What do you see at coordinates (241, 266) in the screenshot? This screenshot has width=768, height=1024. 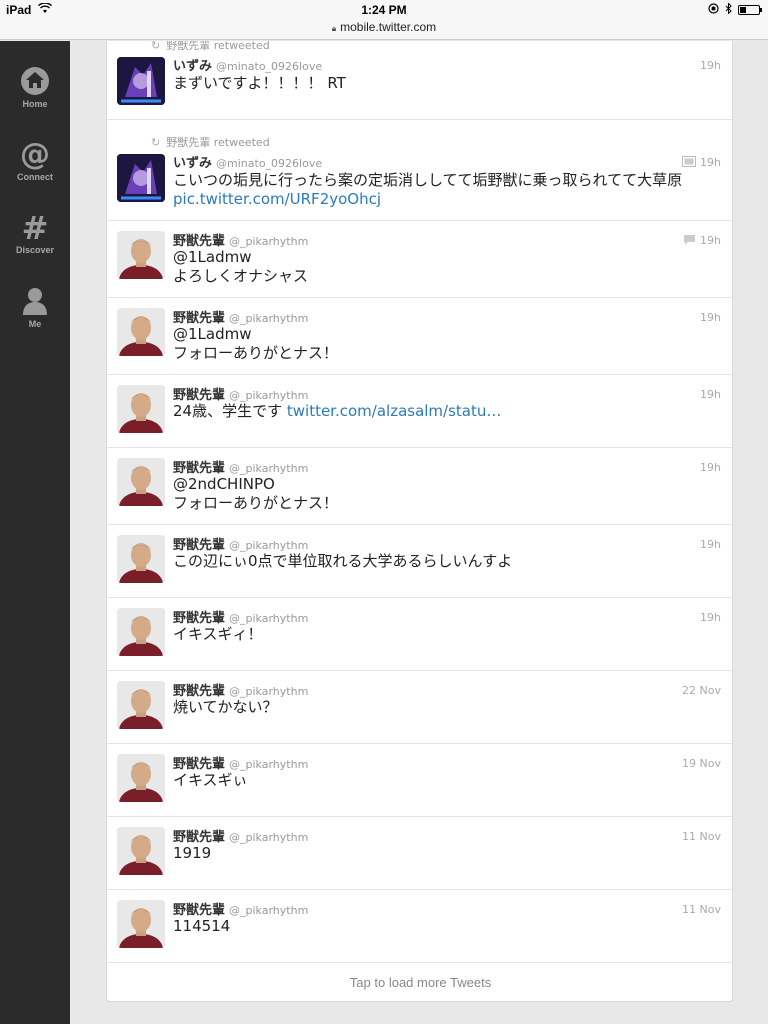 I see `tweet-text: @1Ladmw よろしくオナシャス` at bounding box center [241, 266].